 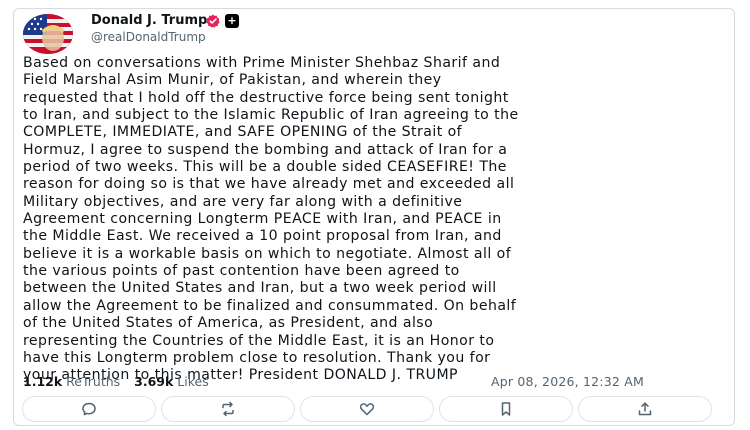 What do you see at coordinates (567, 381) in the screenshot?
I see `post-timestamp: Apr 08, 2026, 12:32 AM` at bounding box center [567, 381].